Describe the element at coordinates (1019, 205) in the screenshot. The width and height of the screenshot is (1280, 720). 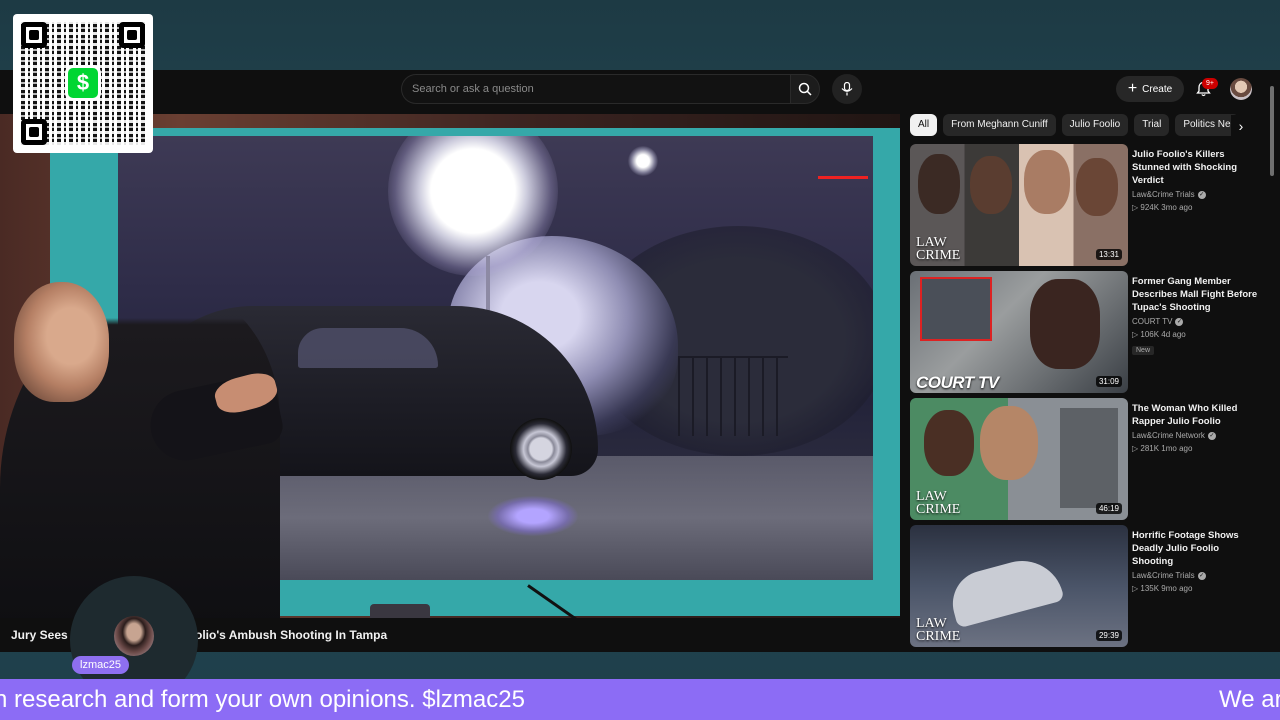
I see `video-thumbnail: LAW CRIME 13:31` at that location.